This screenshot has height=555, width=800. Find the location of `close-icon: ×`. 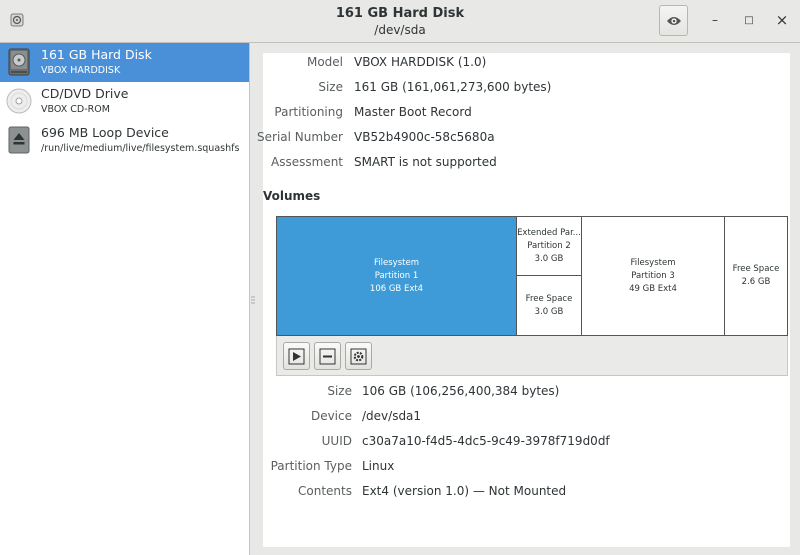

close-icon: × is located at coordinates (782, 20).